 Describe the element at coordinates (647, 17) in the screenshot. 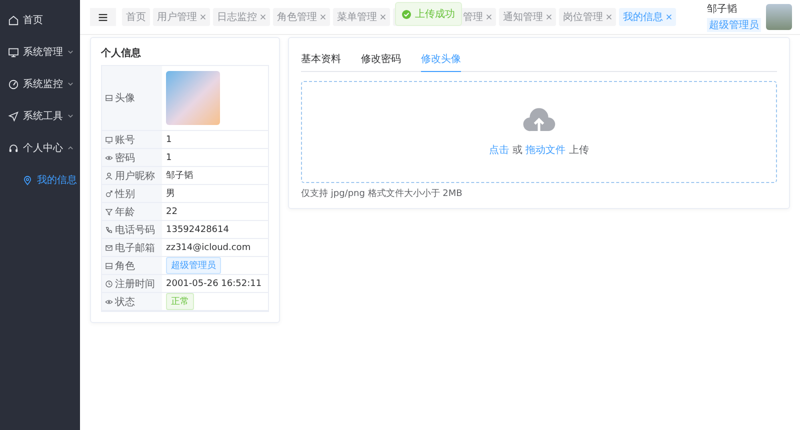

I see `page-tab: 我的信息` at that location.